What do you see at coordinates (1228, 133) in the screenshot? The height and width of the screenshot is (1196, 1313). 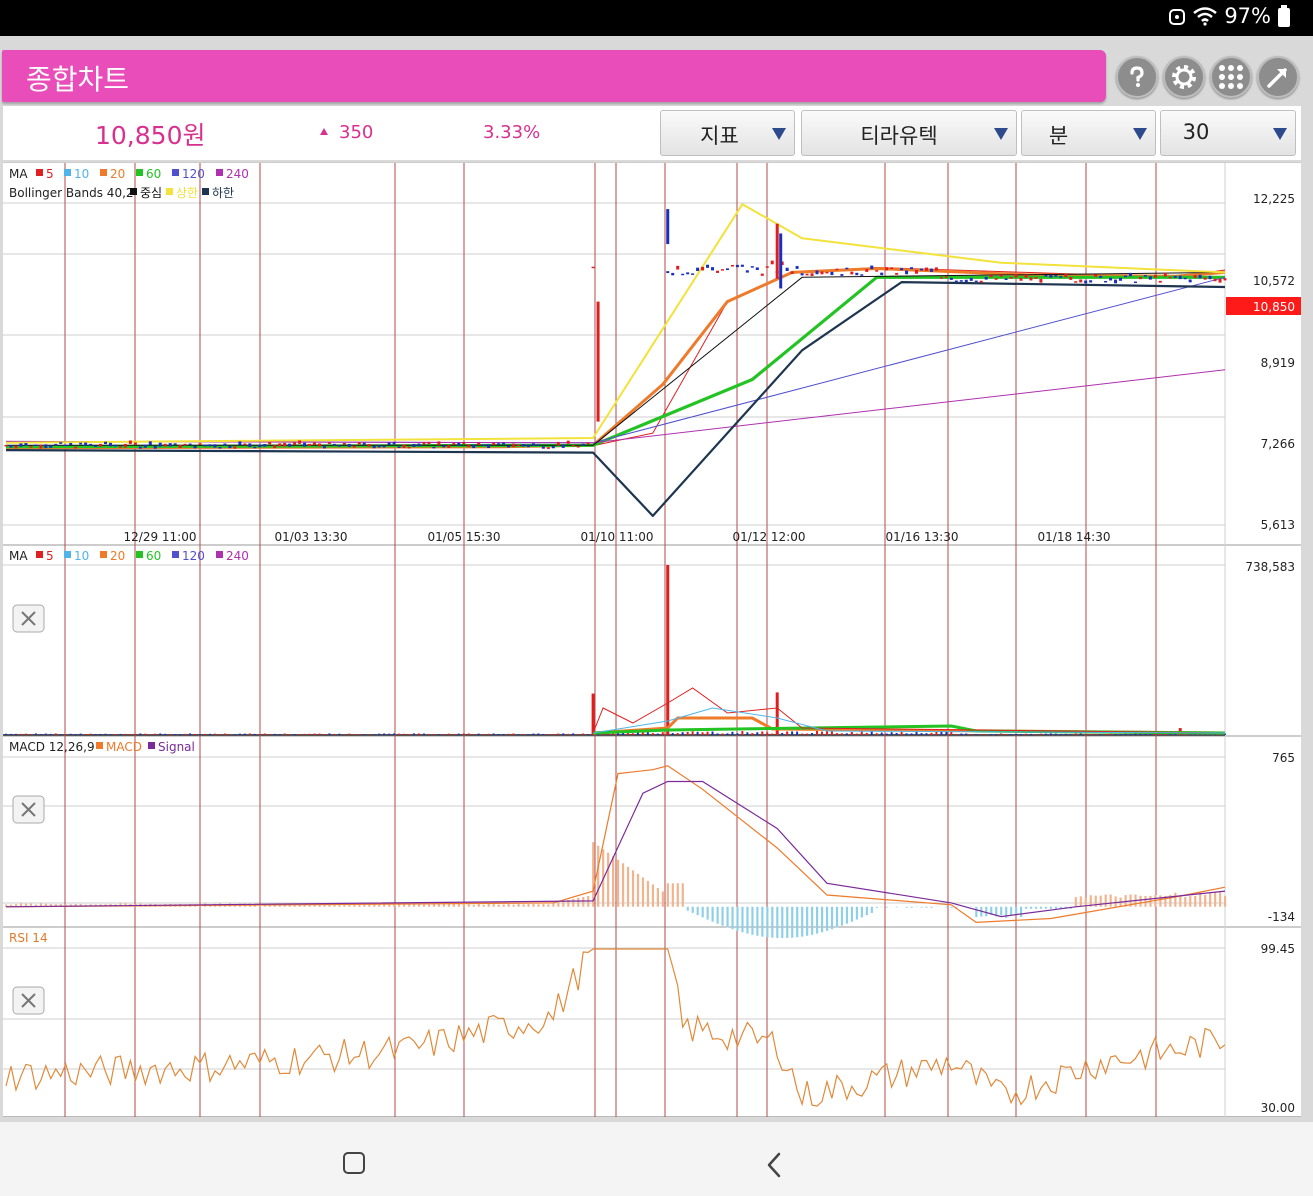 I see `period-value-dropdown: 30` at bounding box center [1228, 133].